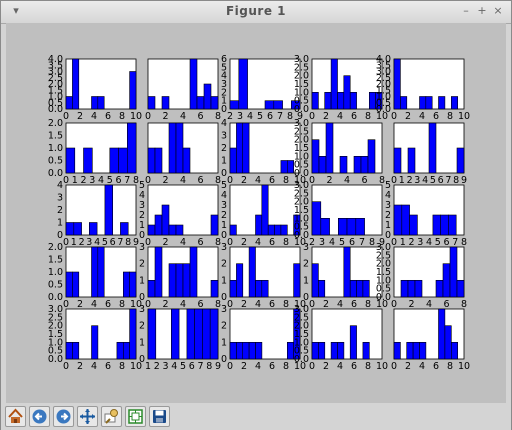 This screenshot has height=430, width=512. Describe the element at coordinates (466, 11) in the screenshot. I see `minimize-icon: –` at that location.